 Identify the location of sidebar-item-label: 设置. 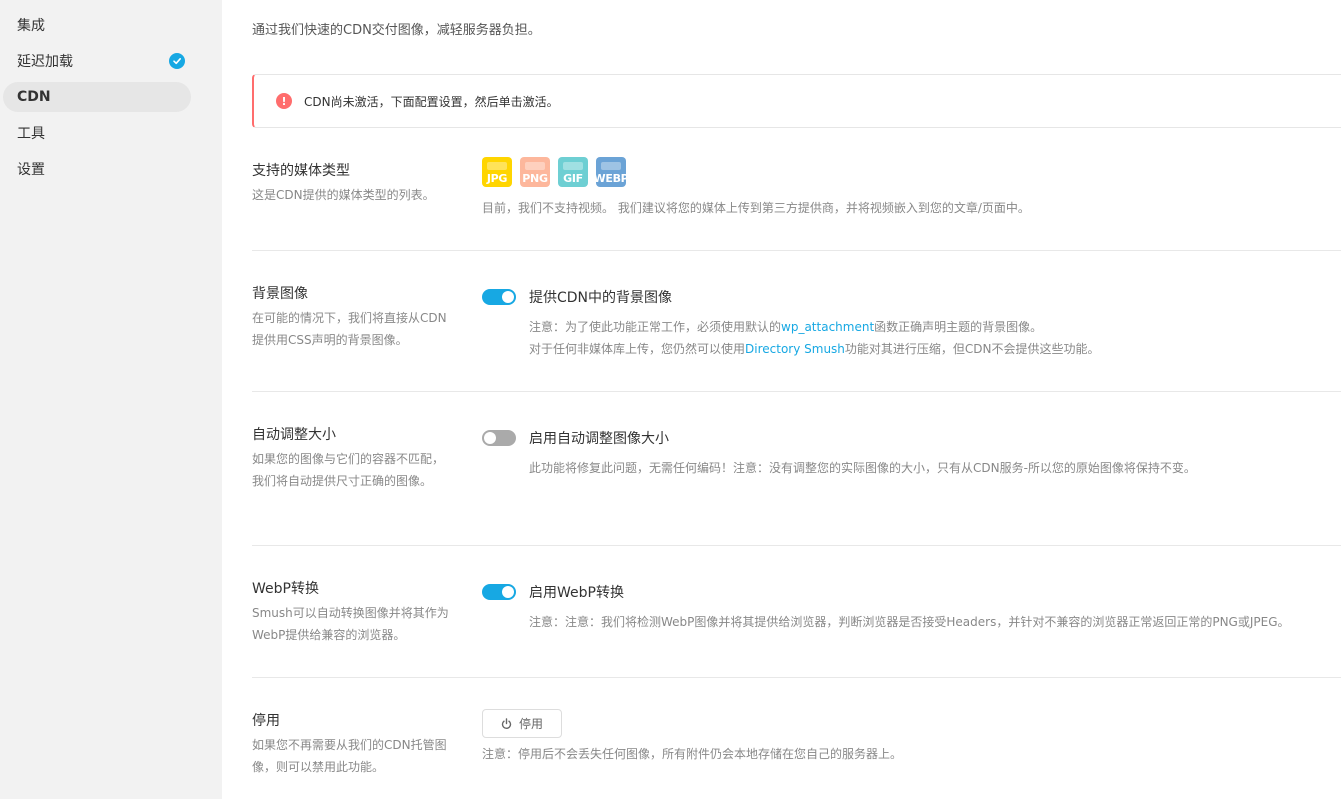
(31, 170).